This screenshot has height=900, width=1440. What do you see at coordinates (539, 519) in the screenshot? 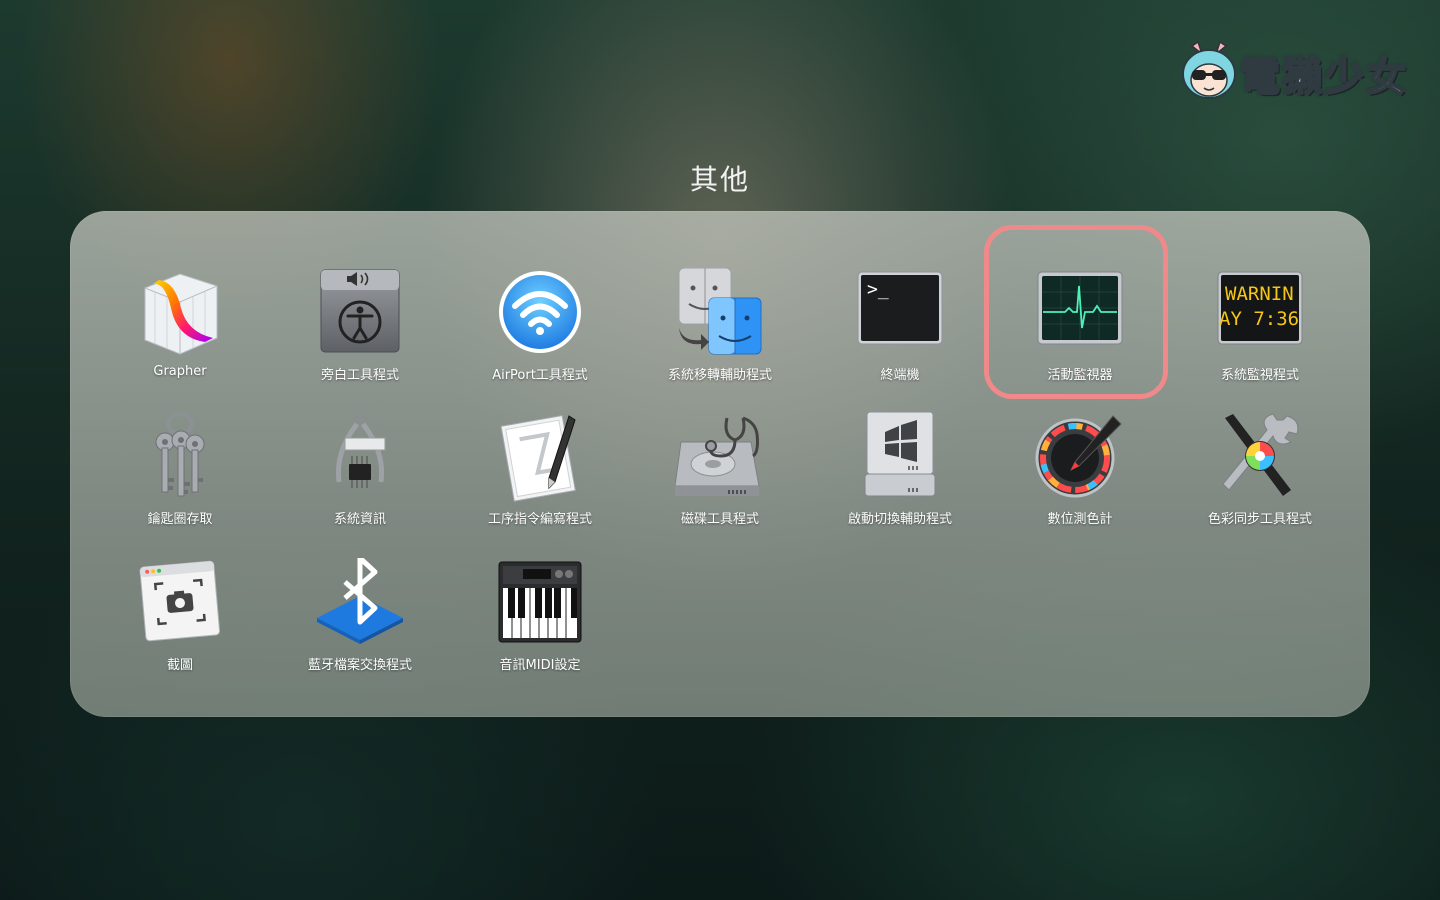
I see `app-label: 工序指令編寫程式` at bounding box center [539, 519].